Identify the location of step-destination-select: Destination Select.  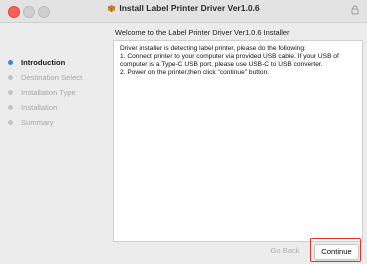
(45, 80).